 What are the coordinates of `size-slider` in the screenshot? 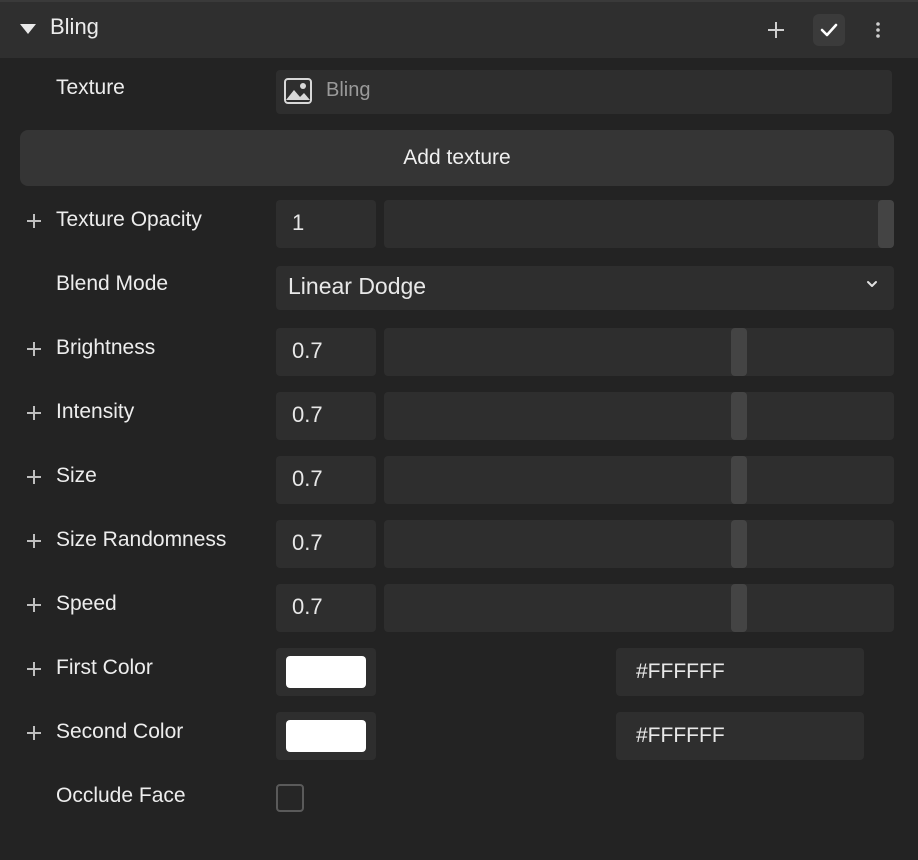 It's located at (639, 480).